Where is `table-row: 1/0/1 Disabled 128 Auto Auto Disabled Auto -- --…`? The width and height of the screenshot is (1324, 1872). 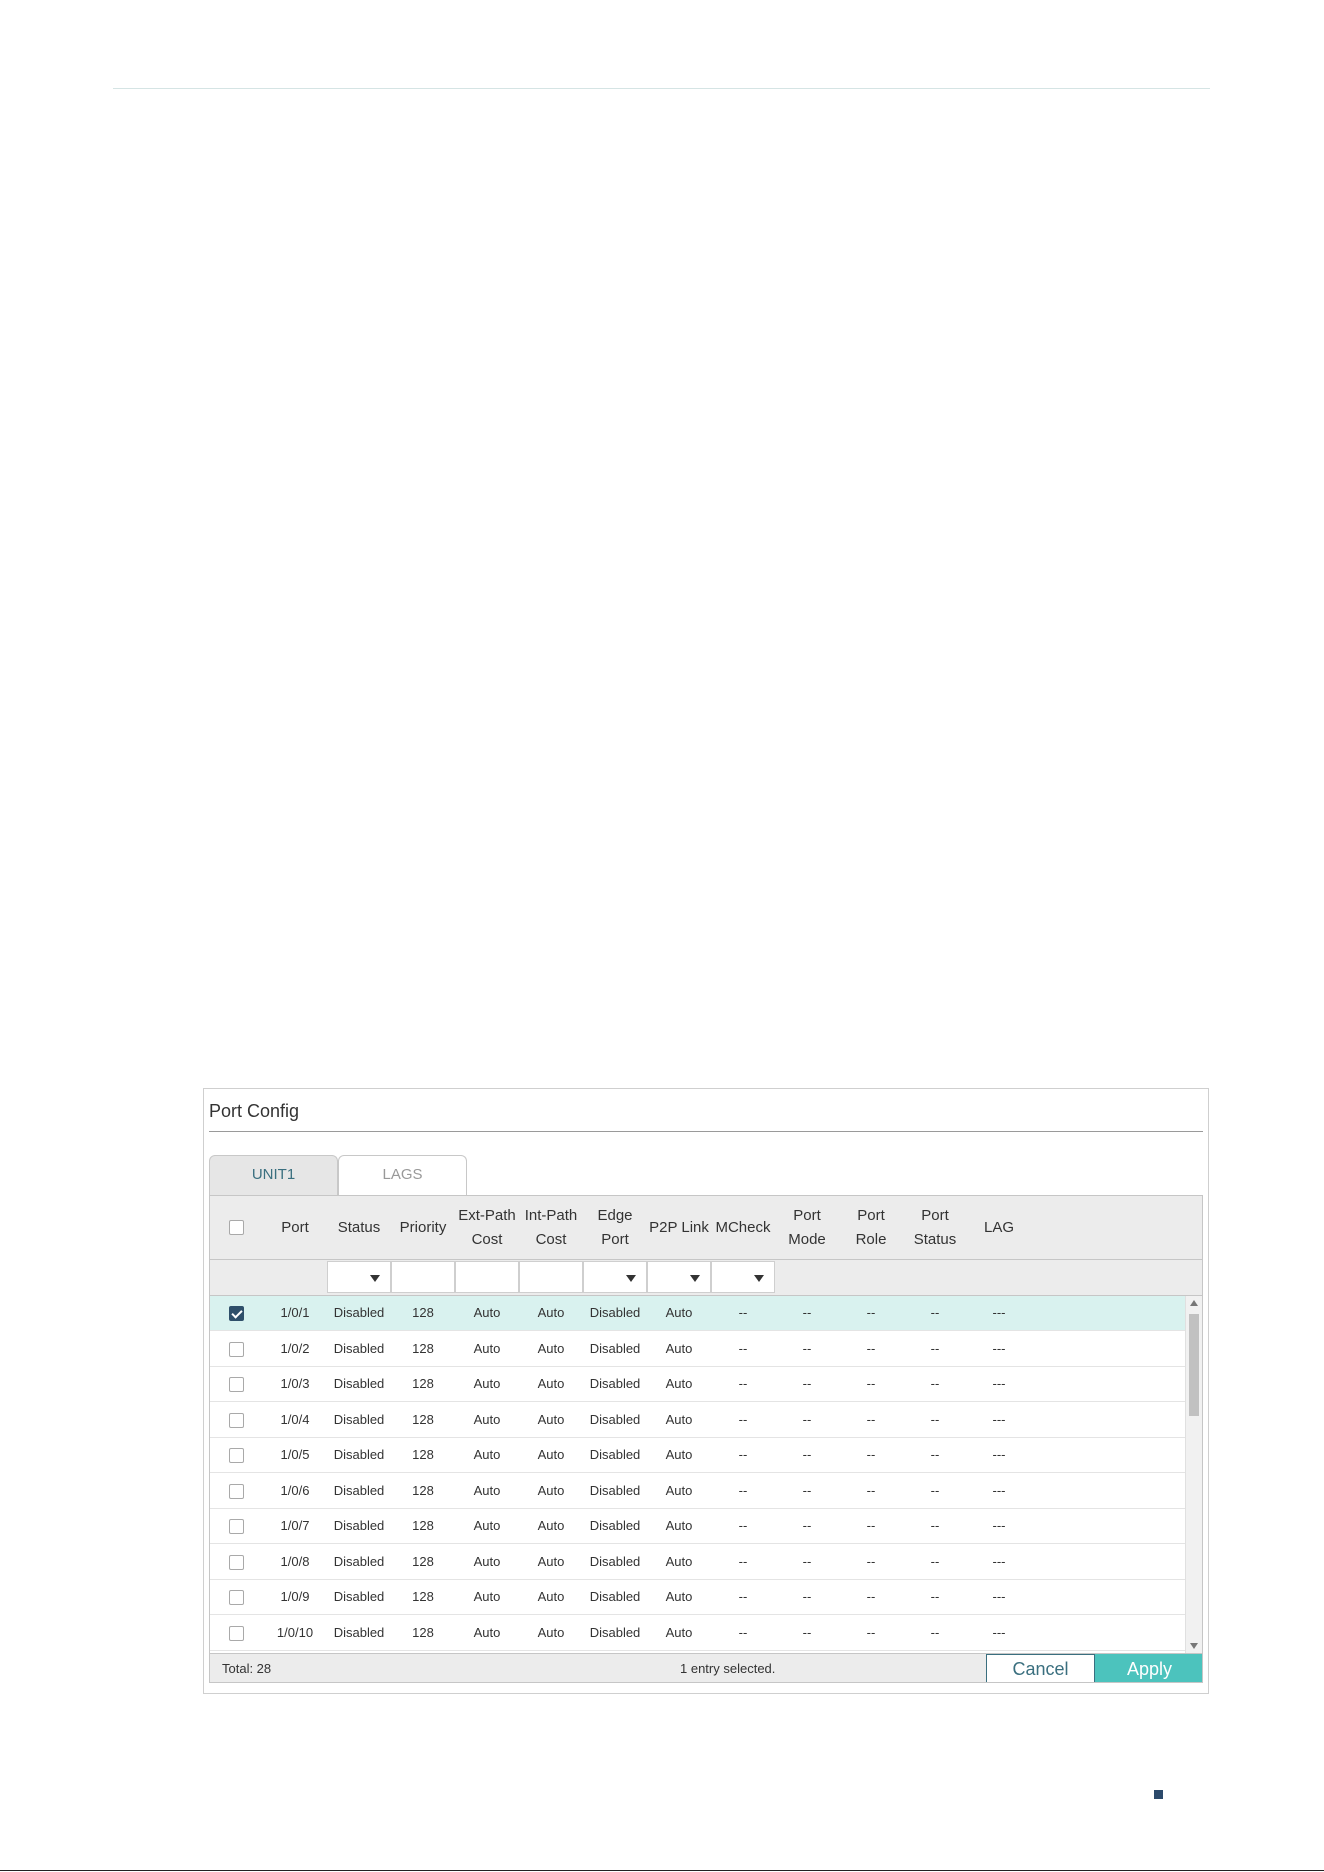
table-row: 1/0/1 Disabled 128 Auto Auto Disabled Auto -- --… is located at coordinates (697, 1313).